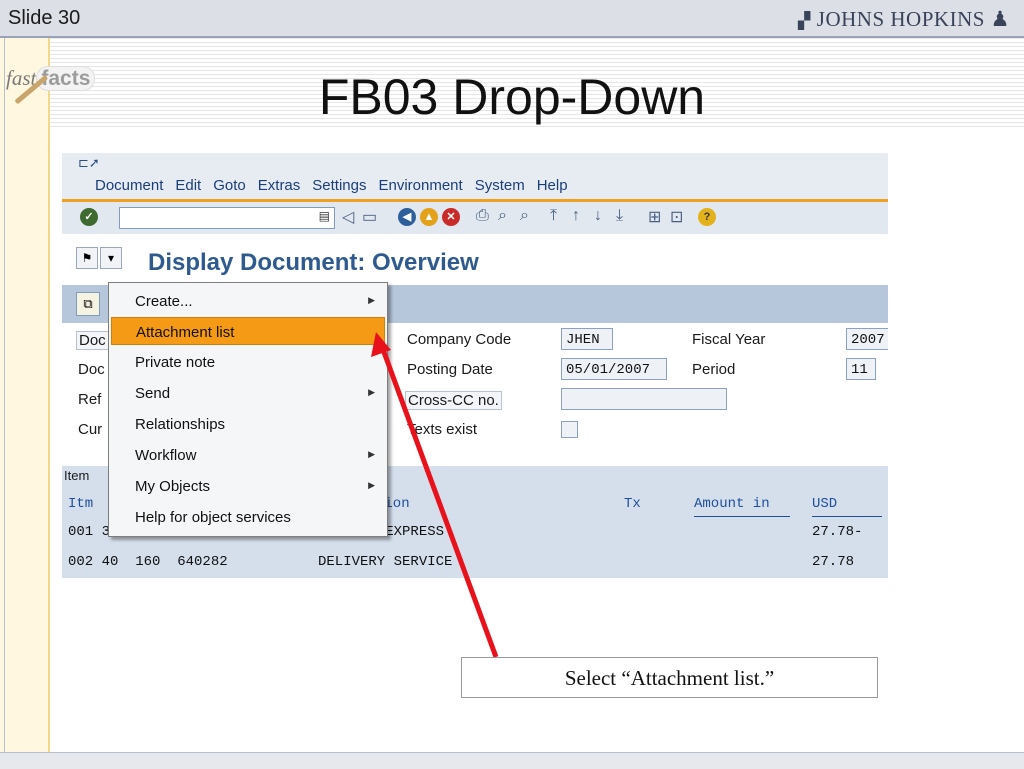 The height and width of the screenshot is (769, 1024). What do you see at coordinates (453, 400) in the screenshot?
I see `cross-cc-label: Cross-CC no.` at bounding box center [453, 400].